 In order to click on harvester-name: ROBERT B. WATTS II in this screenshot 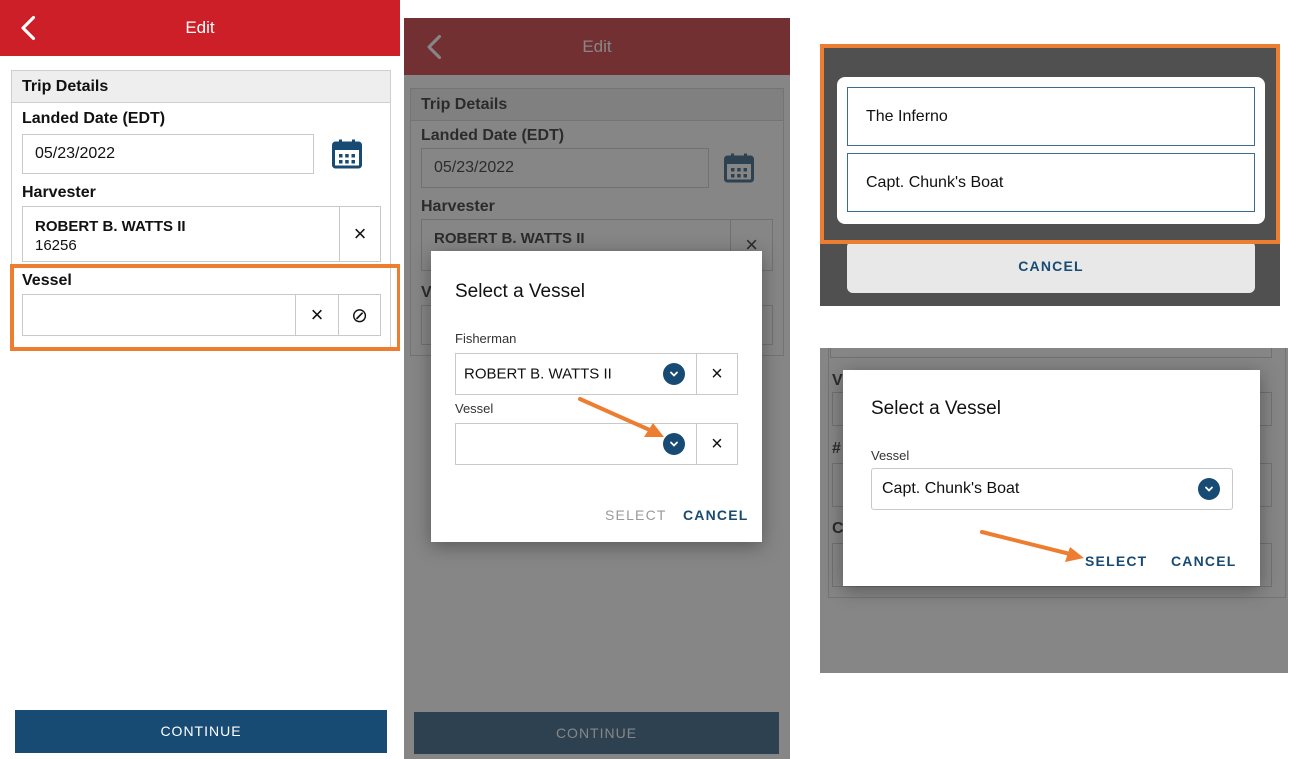, I will do `click(110, 226)`.